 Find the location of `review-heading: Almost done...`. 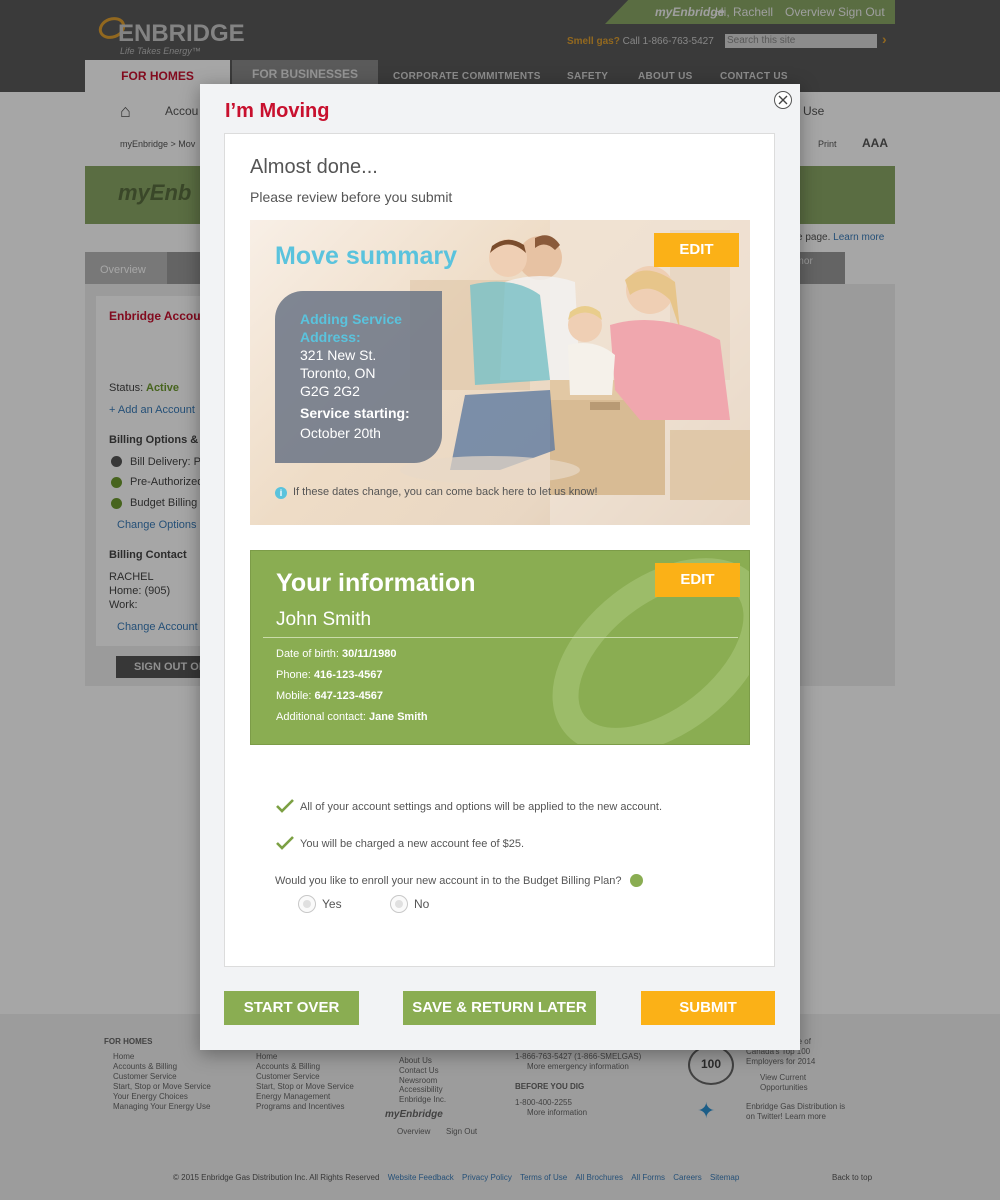

review-heading: Almost done... is located at coordinates (314, 167).